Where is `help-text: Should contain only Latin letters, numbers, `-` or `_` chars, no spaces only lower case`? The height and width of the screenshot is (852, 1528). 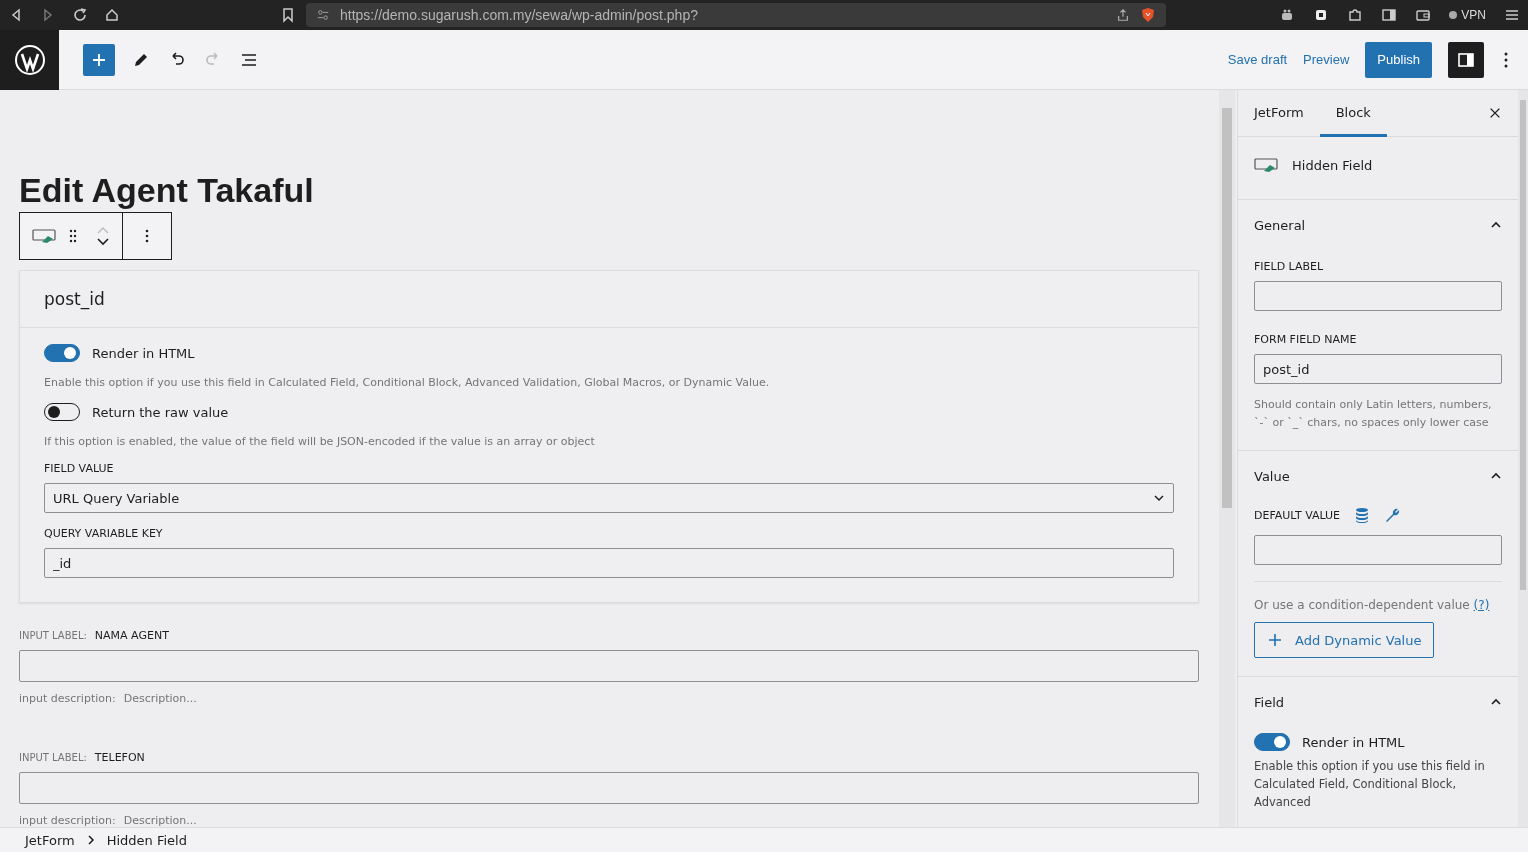 help-text: Should contain only Latin letters, numbers, `-` or `_` chars, no spaces only lower case is located at coordinates (1373, 414).